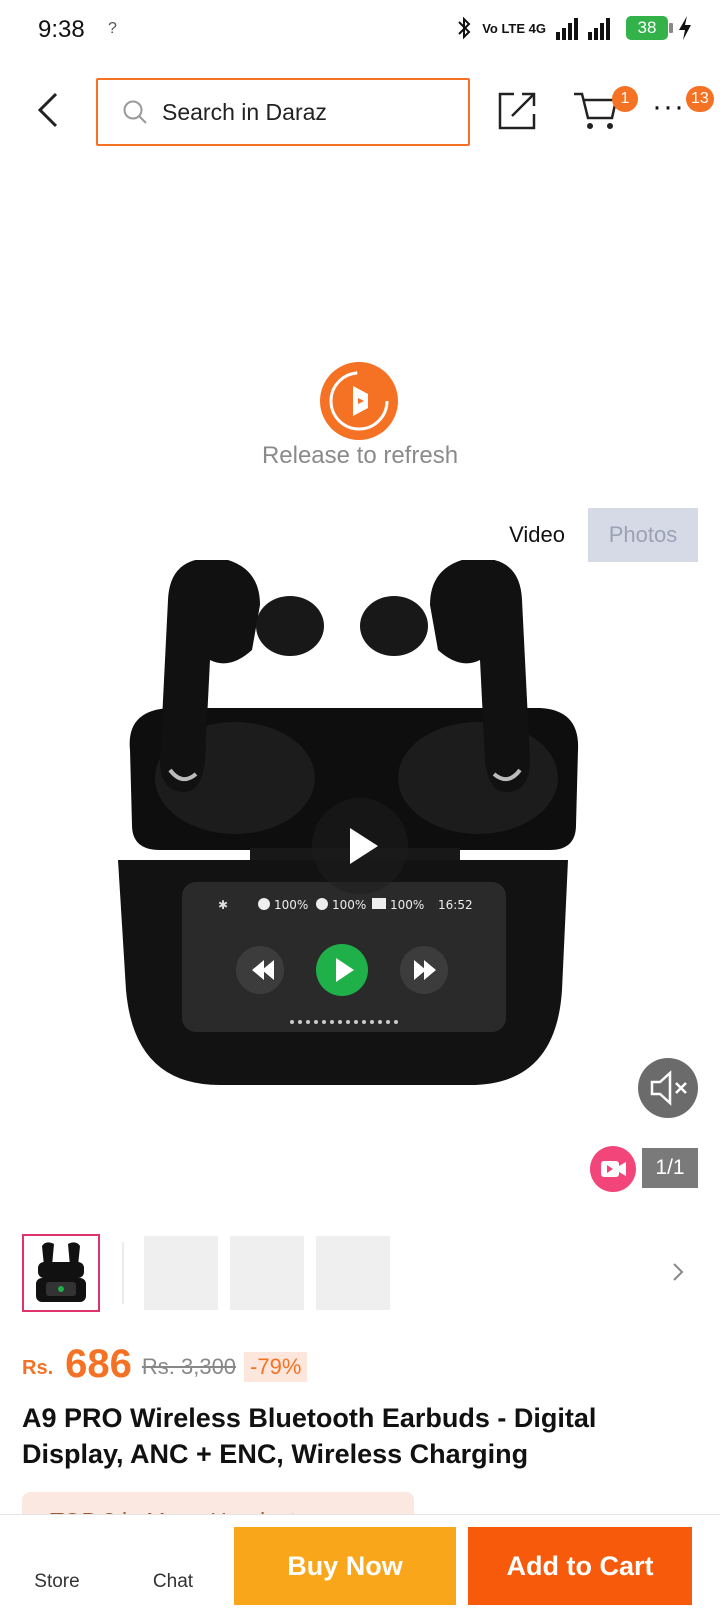 This screenshot has height=1612, width=720. I want to click on signal-bars-icon, so click(583, 29).